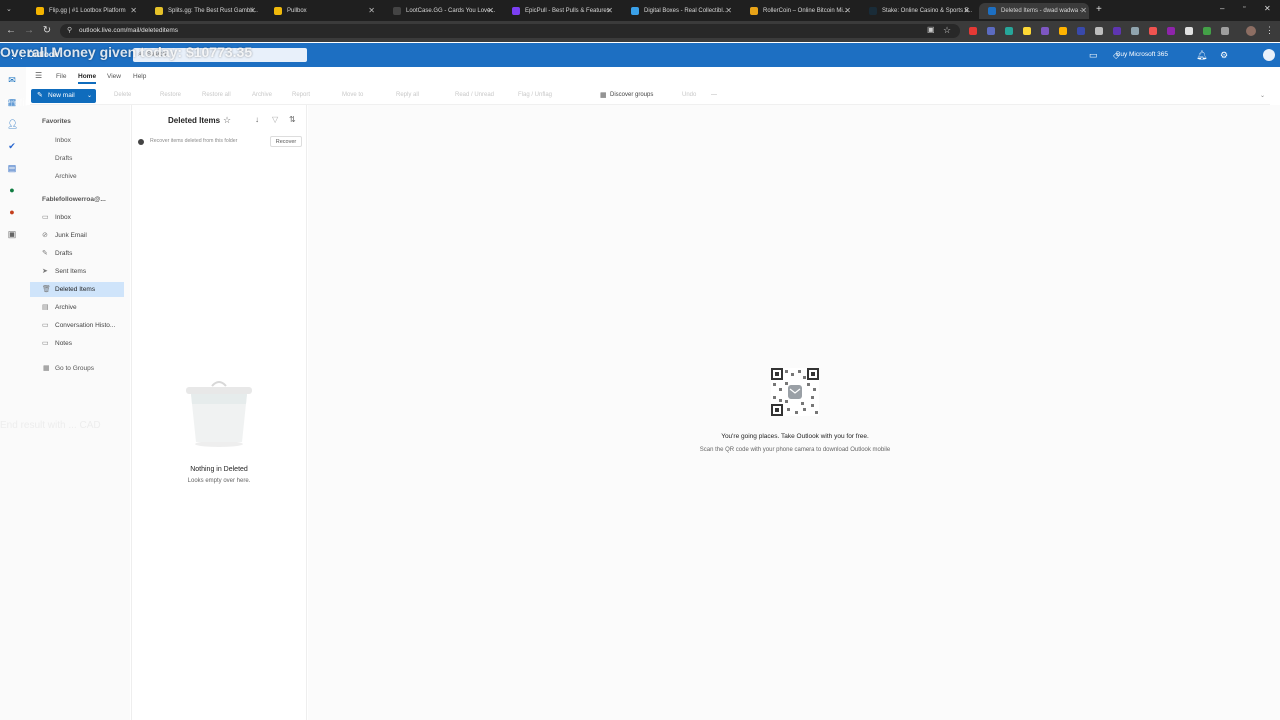 This screenshot has height=720, width=1280. I want to click on jump-to-icon: ↓, so click(257, 119).